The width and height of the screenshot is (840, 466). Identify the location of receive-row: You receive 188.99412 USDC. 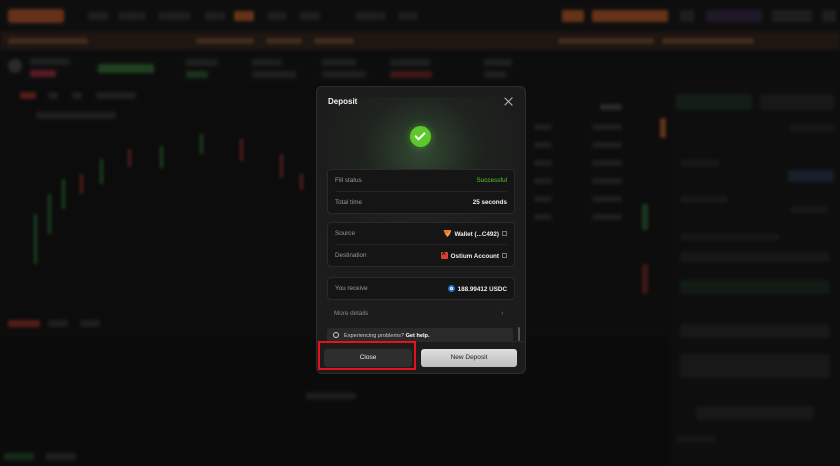
(421, 288).